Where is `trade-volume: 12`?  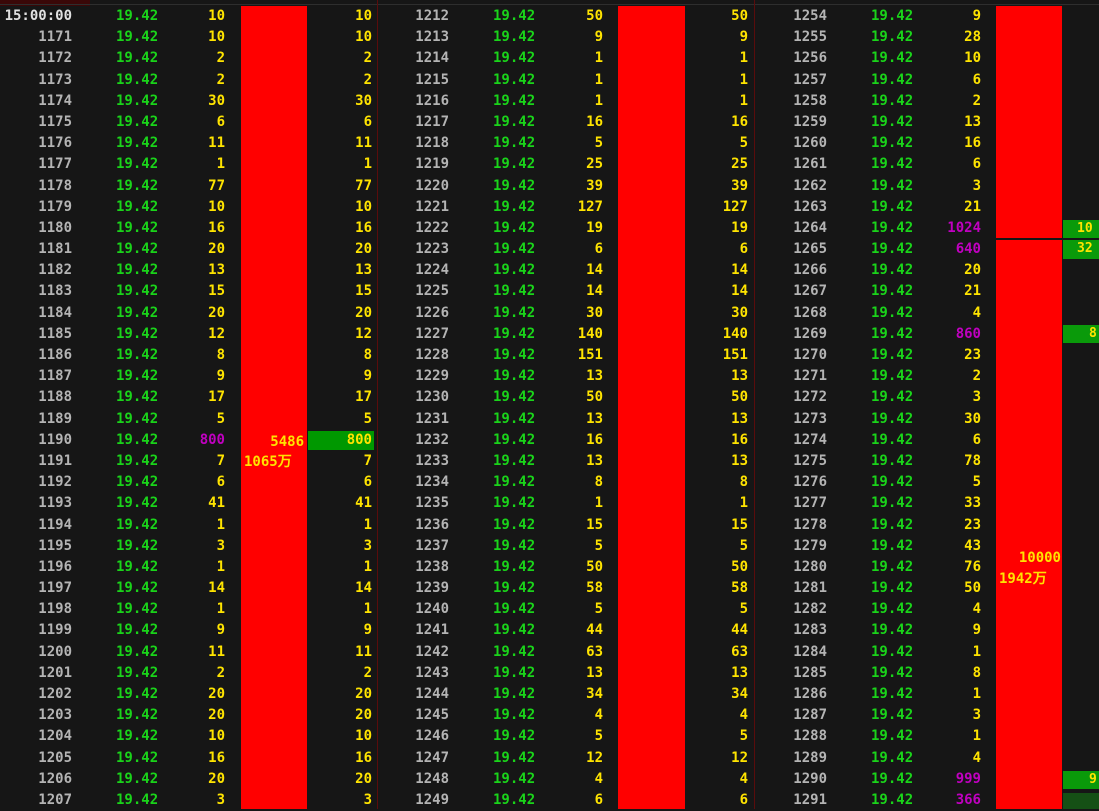 trade-volume: 12 is located at coordinates (594, 757).